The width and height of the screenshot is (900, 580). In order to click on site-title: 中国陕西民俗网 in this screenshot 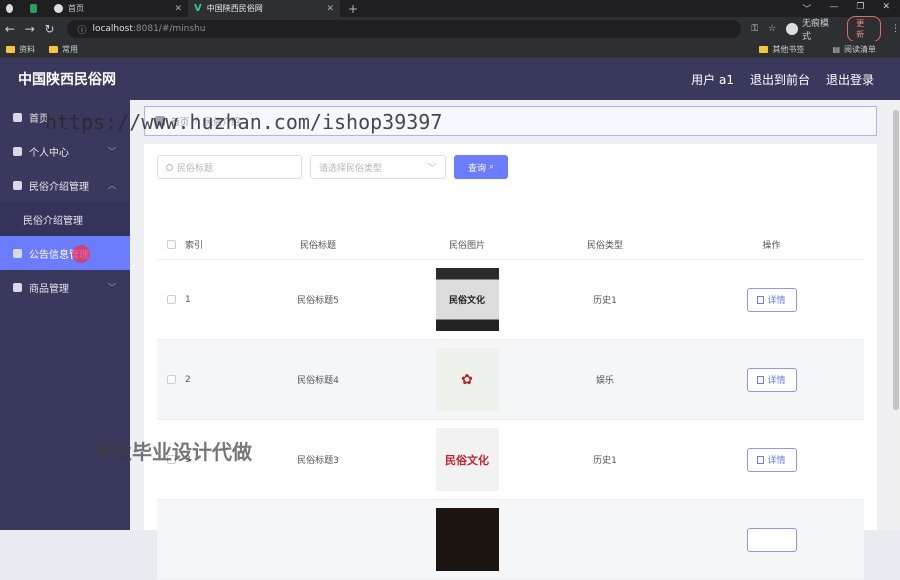, I will do `click(67, 80)`.